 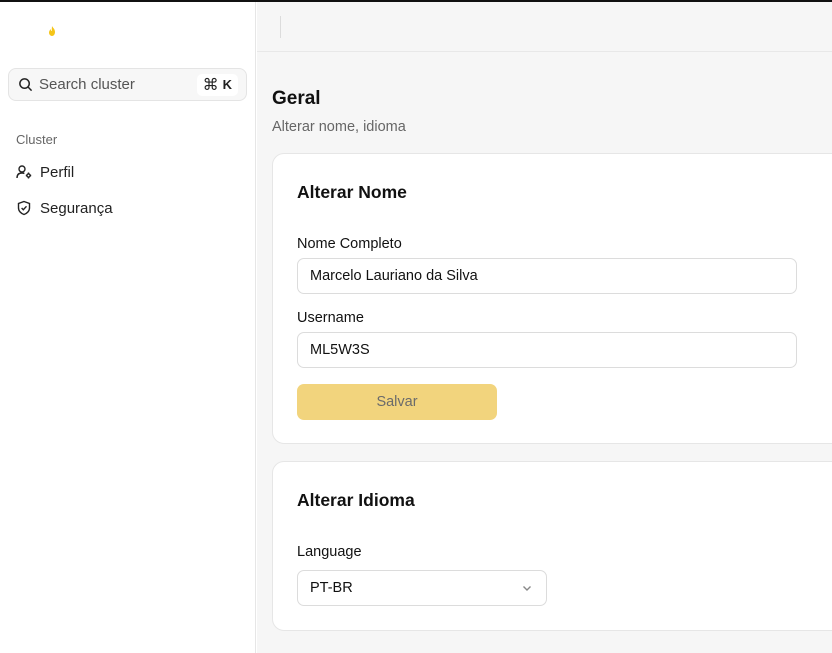 What do you see at coordinates (544, 27) in the screenshot?
I see `top-header` at bounding box center [544, 27].